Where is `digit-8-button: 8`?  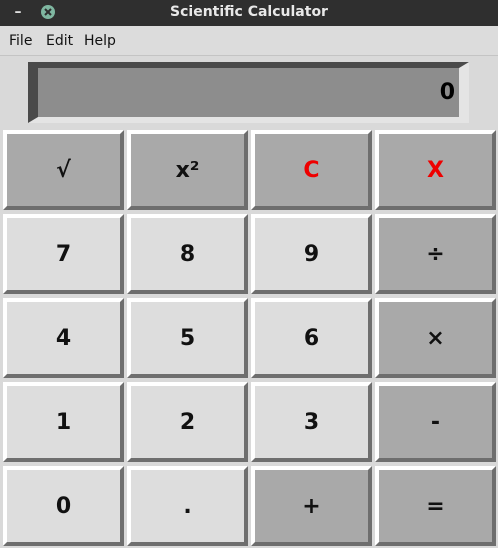
digit-8-button: 8 is located at coordinates (187, 254).